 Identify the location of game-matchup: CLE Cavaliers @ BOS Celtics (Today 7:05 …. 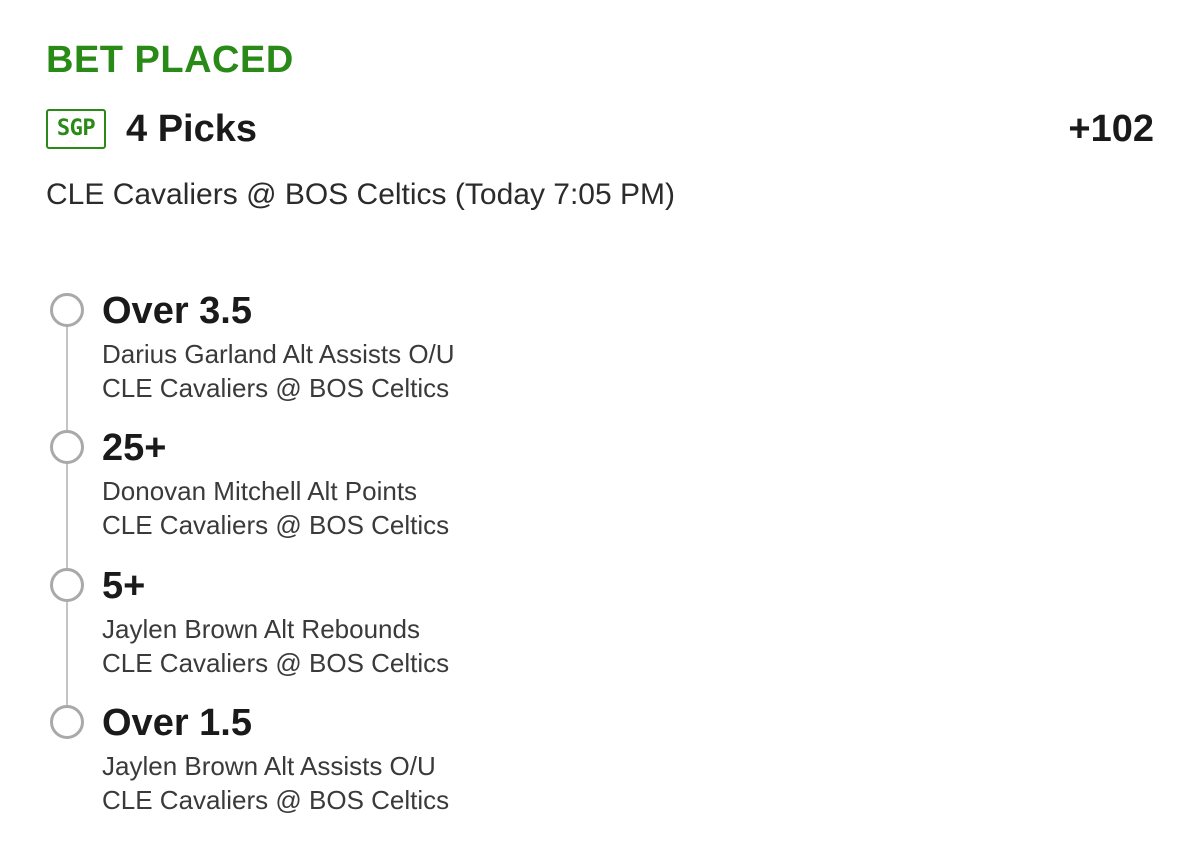
(360, 194).